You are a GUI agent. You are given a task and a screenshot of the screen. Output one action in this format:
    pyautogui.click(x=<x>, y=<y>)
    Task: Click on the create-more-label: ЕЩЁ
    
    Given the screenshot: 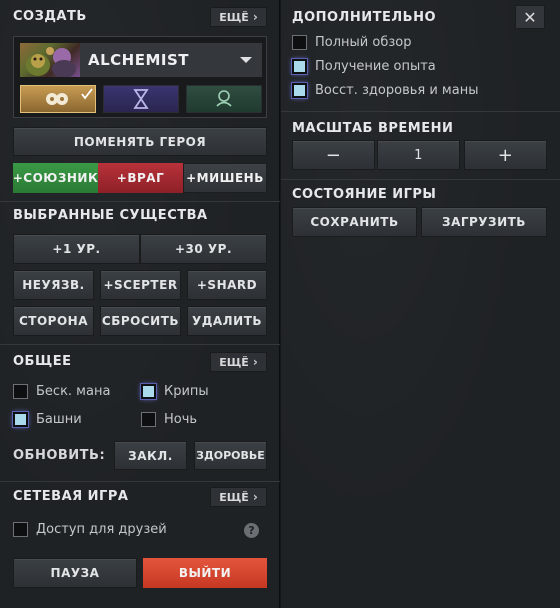 What is the action you would take?
    pyautogui.click(x=234, y=17)
    